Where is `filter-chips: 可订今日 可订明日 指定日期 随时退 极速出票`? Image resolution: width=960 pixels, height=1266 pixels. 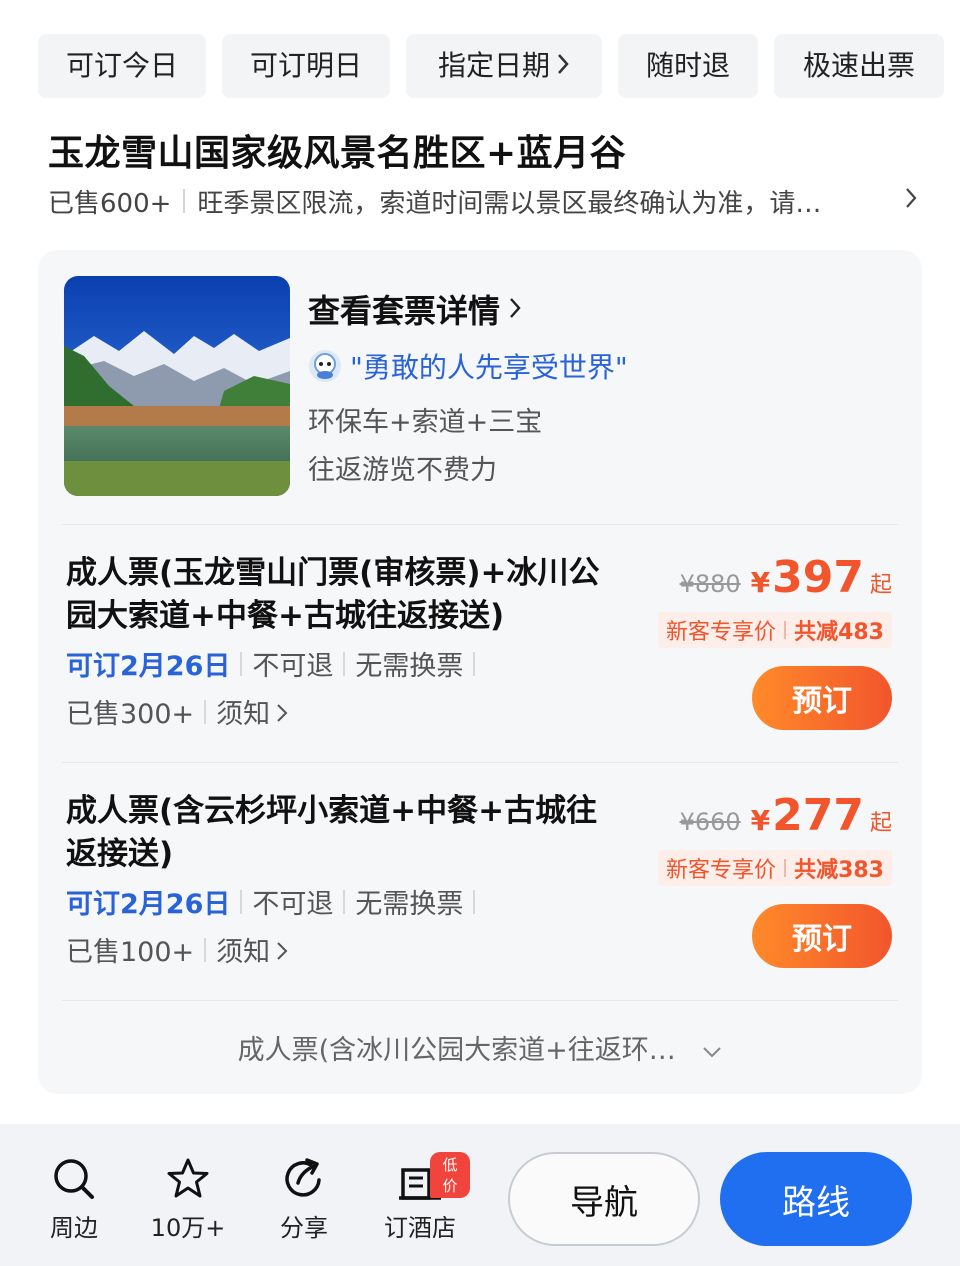
filter-chips: 可订今日 可订明日 指定日期 随时退 极速出票 is located at coordinates (499, 66).